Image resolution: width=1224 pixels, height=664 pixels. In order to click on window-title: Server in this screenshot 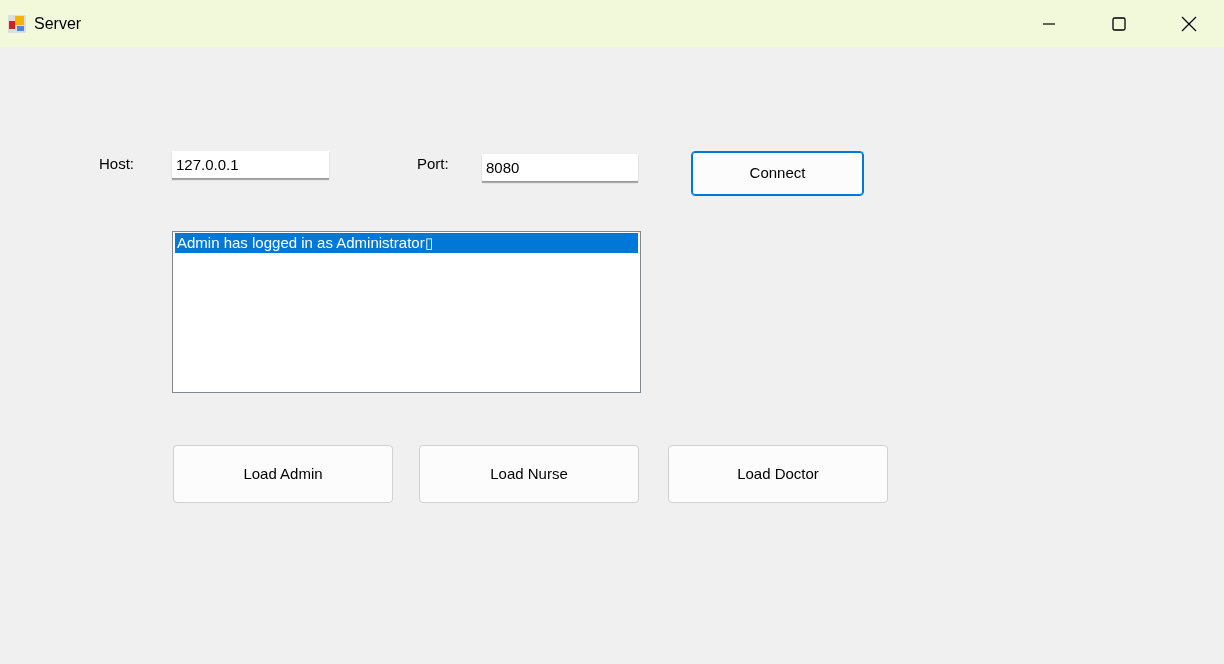, I will do `click(58, 23)`.